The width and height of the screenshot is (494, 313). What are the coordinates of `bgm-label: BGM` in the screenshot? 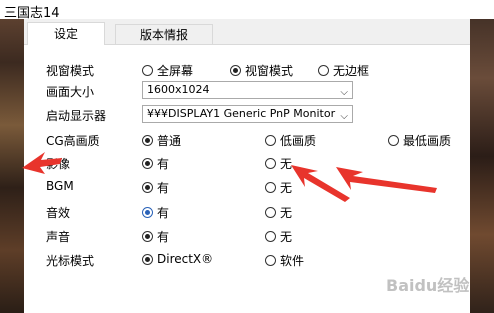 It's located at (60, 186).